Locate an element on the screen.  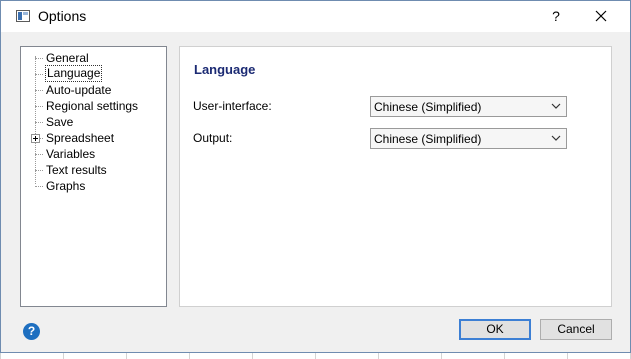
user-interface-language-select: Chinese (Simplified) is located at coordinates (468, 106).